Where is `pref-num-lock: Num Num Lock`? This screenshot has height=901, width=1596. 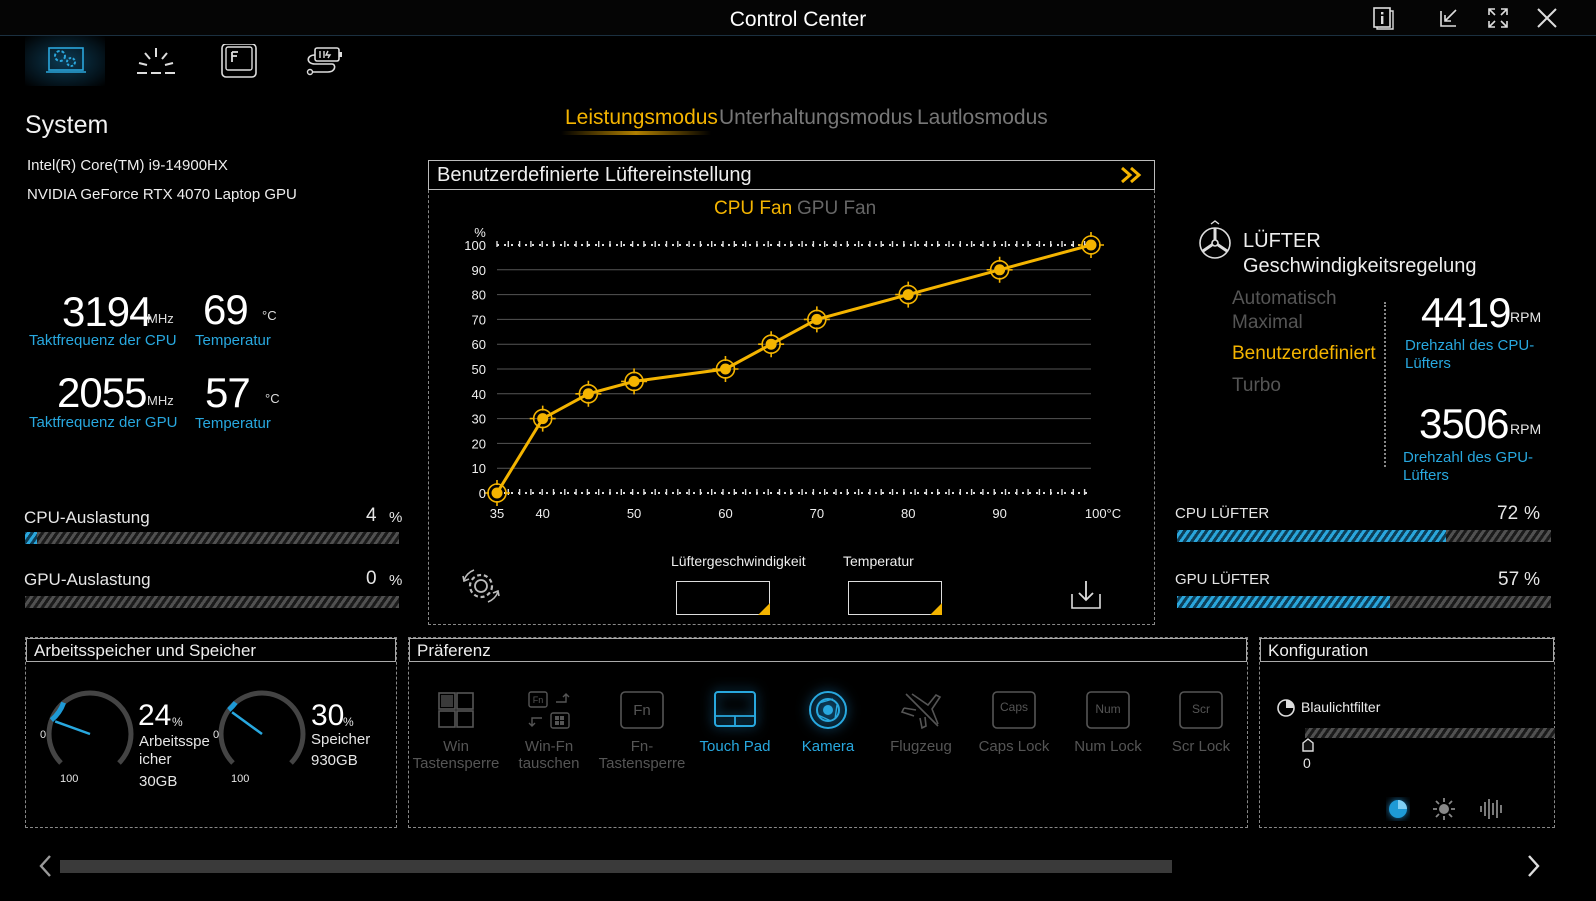 pref-num-lock: Num Num Lock is located at coordinates (1108, 722).